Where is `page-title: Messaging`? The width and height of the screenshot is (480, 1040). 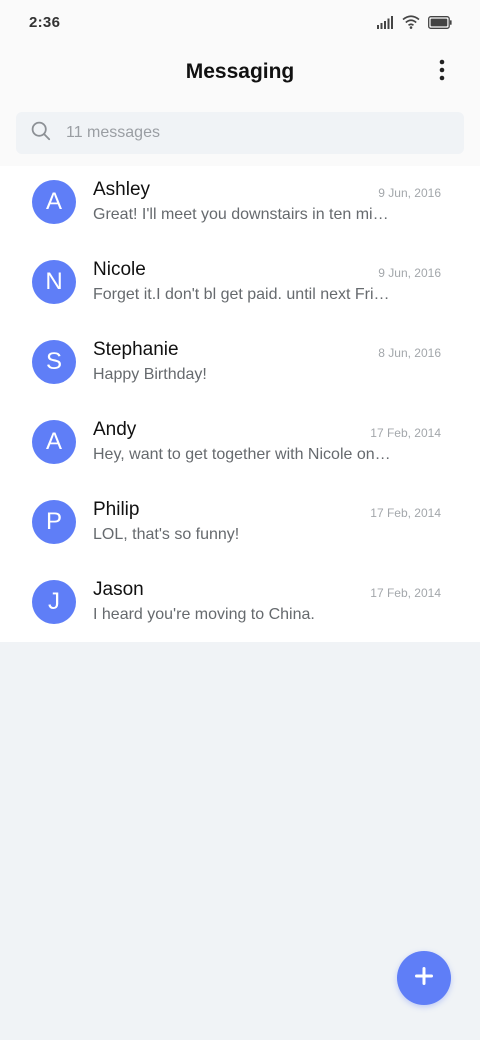
page-title: Messaging is located at coordinates (240, 71).